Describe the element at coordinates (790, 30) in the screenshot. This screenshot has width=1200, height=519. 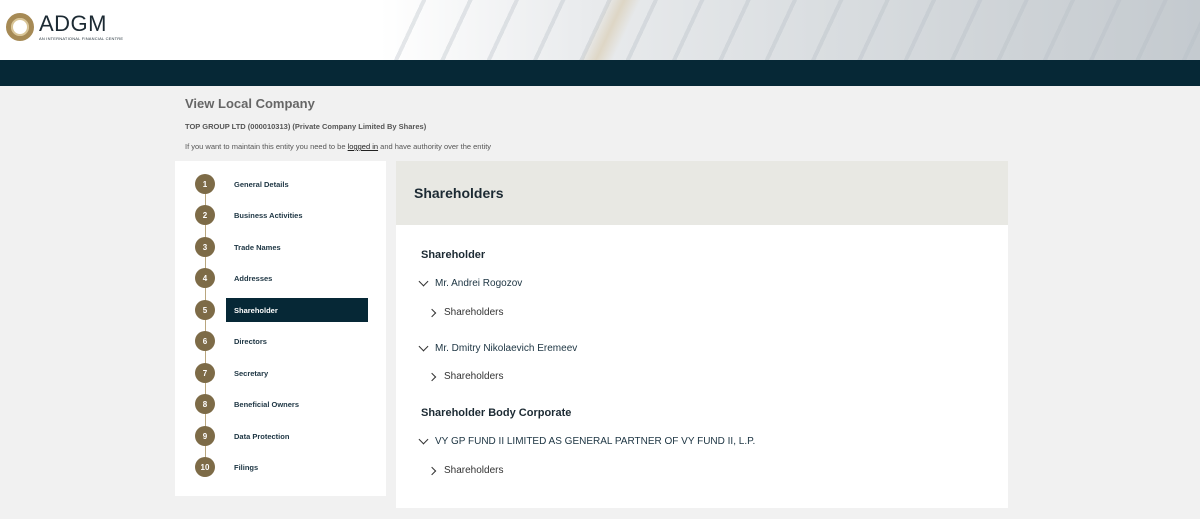
I see `header-banner-image` at that location.